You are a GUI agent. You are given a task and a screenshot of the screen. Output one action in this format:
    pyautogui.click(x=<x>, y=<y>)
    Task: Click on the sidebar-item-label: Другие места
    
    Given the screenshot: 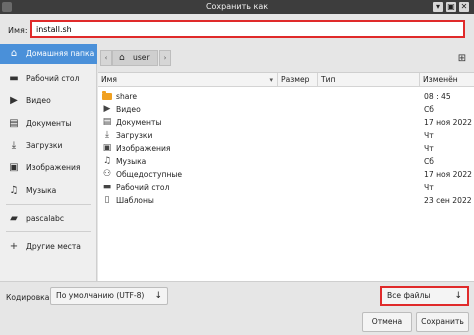 What is the action you would take?
    pyautogui.click(x=53, y=246)
    